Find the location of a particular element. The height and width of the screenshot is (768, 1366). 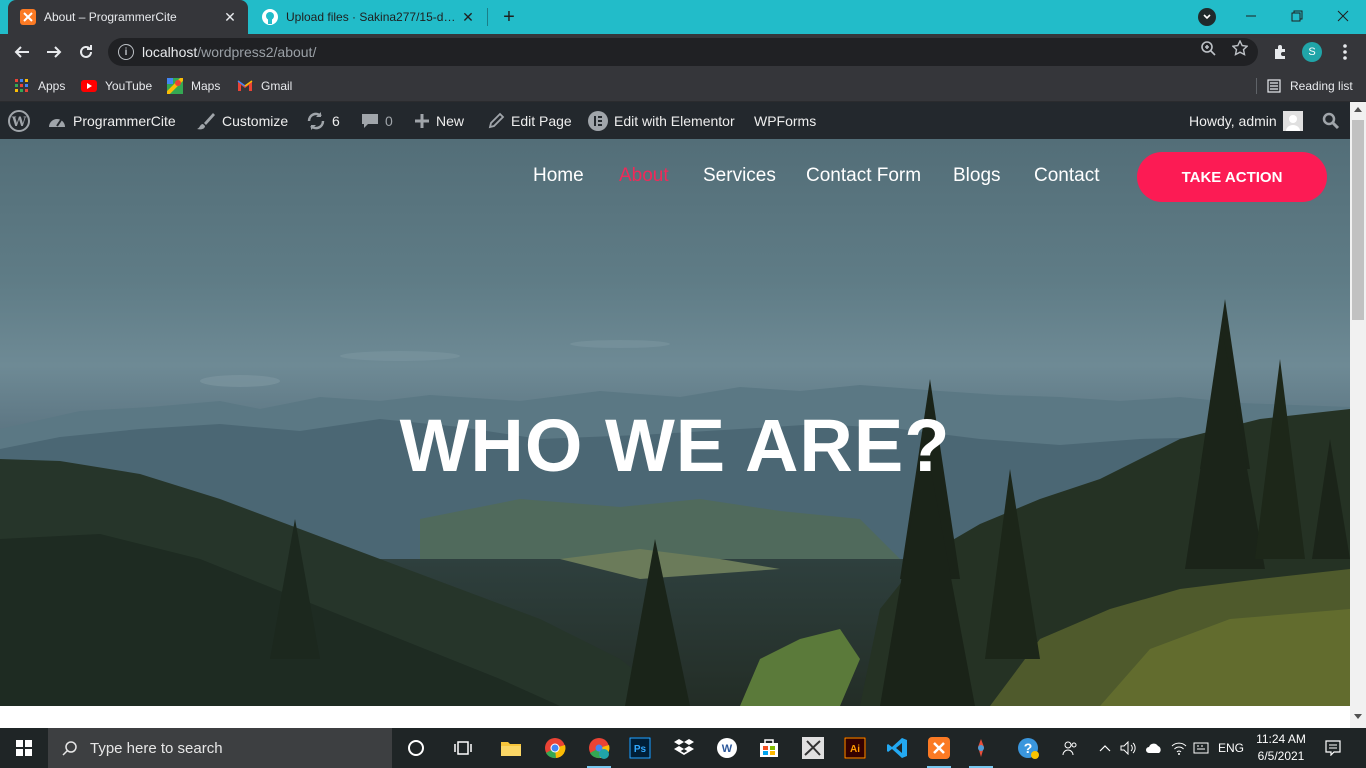

cortana-icon is located at coordinates (416, 748).